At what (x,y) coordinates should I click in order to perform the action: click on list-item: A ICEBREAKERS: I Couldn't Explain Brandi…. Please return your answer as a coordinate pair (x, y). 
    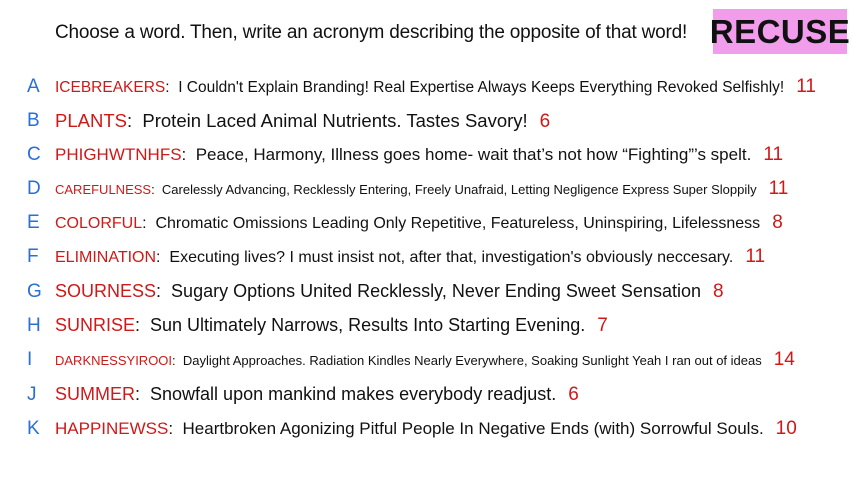
    Looking at the image, I should click on (421, 86).